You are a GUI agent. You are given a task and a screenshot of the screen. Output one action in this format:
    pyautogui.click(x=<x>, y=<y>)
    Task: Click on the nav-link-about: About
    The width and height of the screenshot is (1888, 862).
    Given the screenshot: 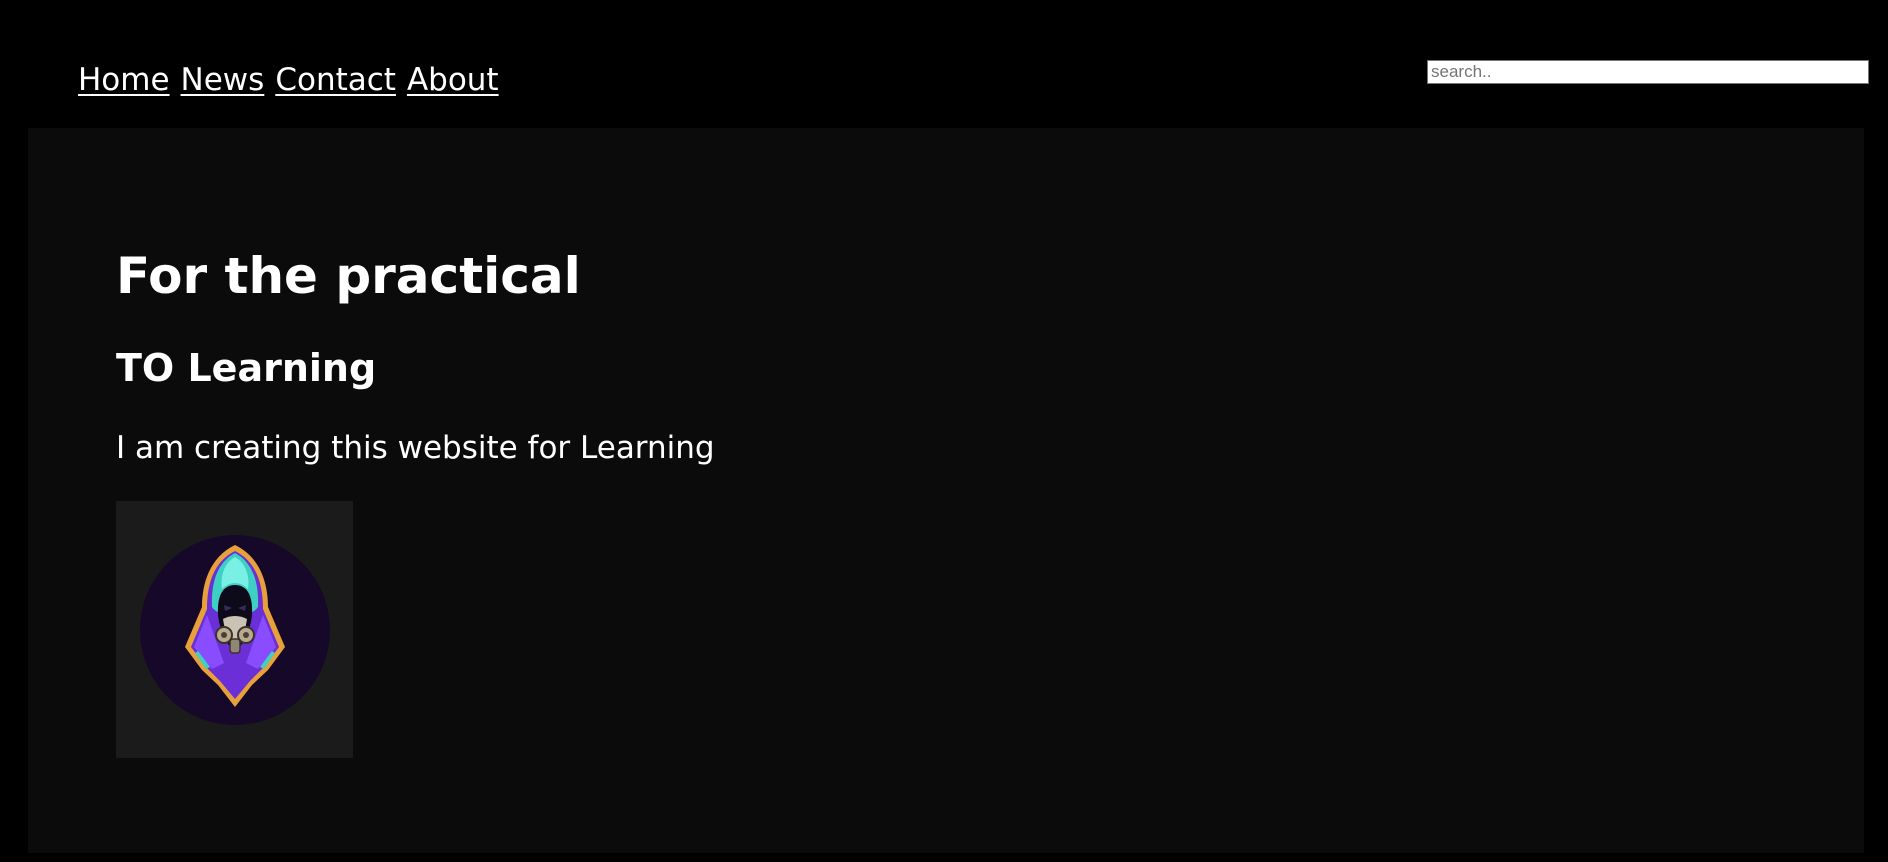 What is the action you would take?
    pyautogui.click(x=453, y=80)
    